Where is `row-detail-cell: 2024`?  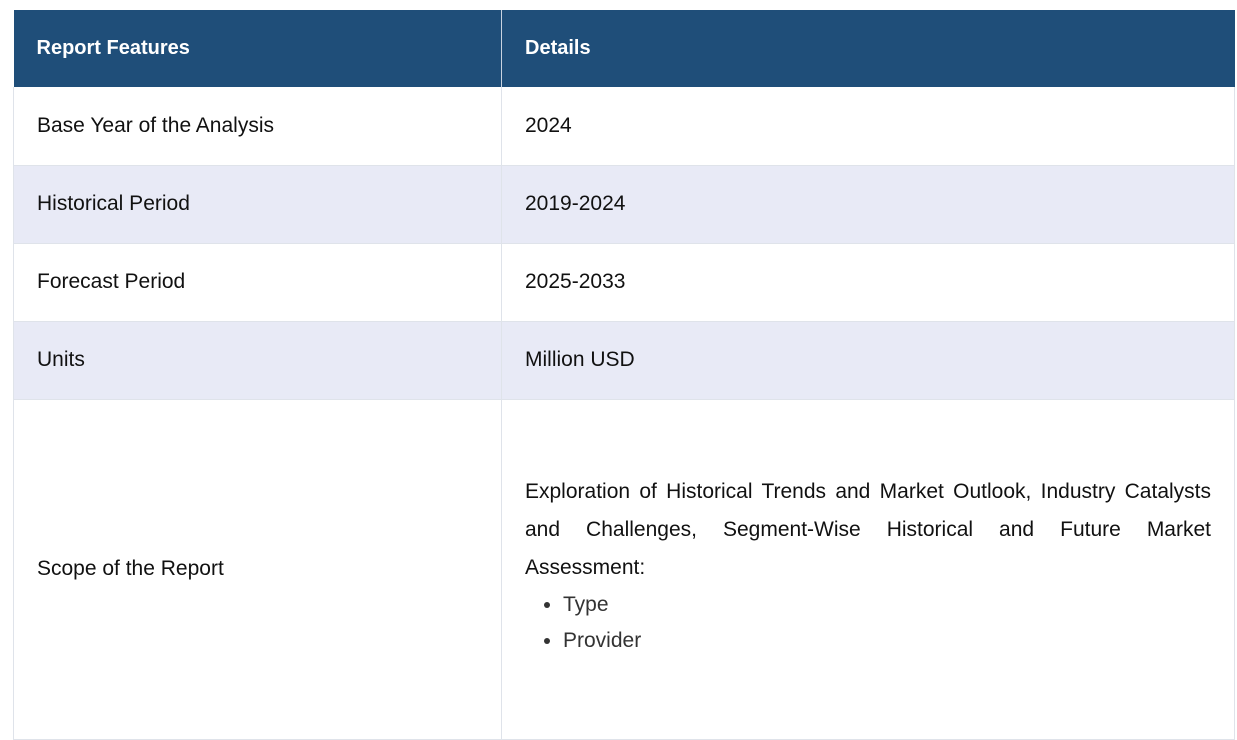
row-detail-cell: 2024 is located at coordinates (868, 126).